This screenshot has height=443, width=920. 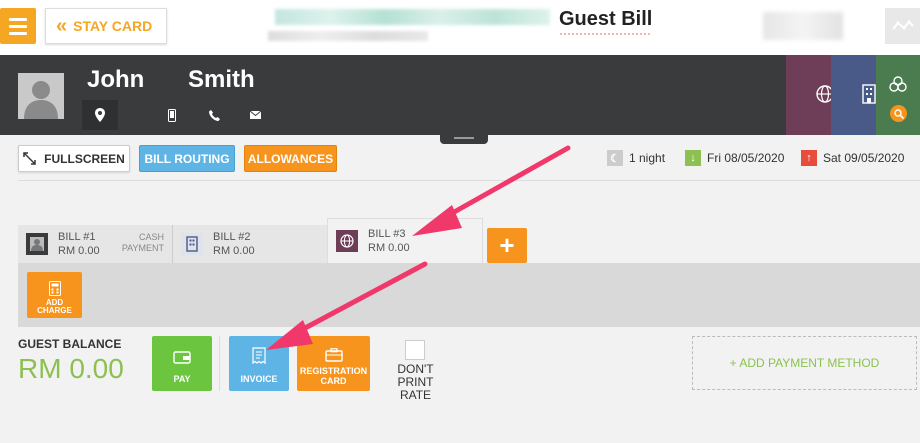 What do you see at coordinates (415, 382) in the screenshot?
I see `dont-print-rate-label: DON'T PRINT RATE` at bounding box center [415, 382].